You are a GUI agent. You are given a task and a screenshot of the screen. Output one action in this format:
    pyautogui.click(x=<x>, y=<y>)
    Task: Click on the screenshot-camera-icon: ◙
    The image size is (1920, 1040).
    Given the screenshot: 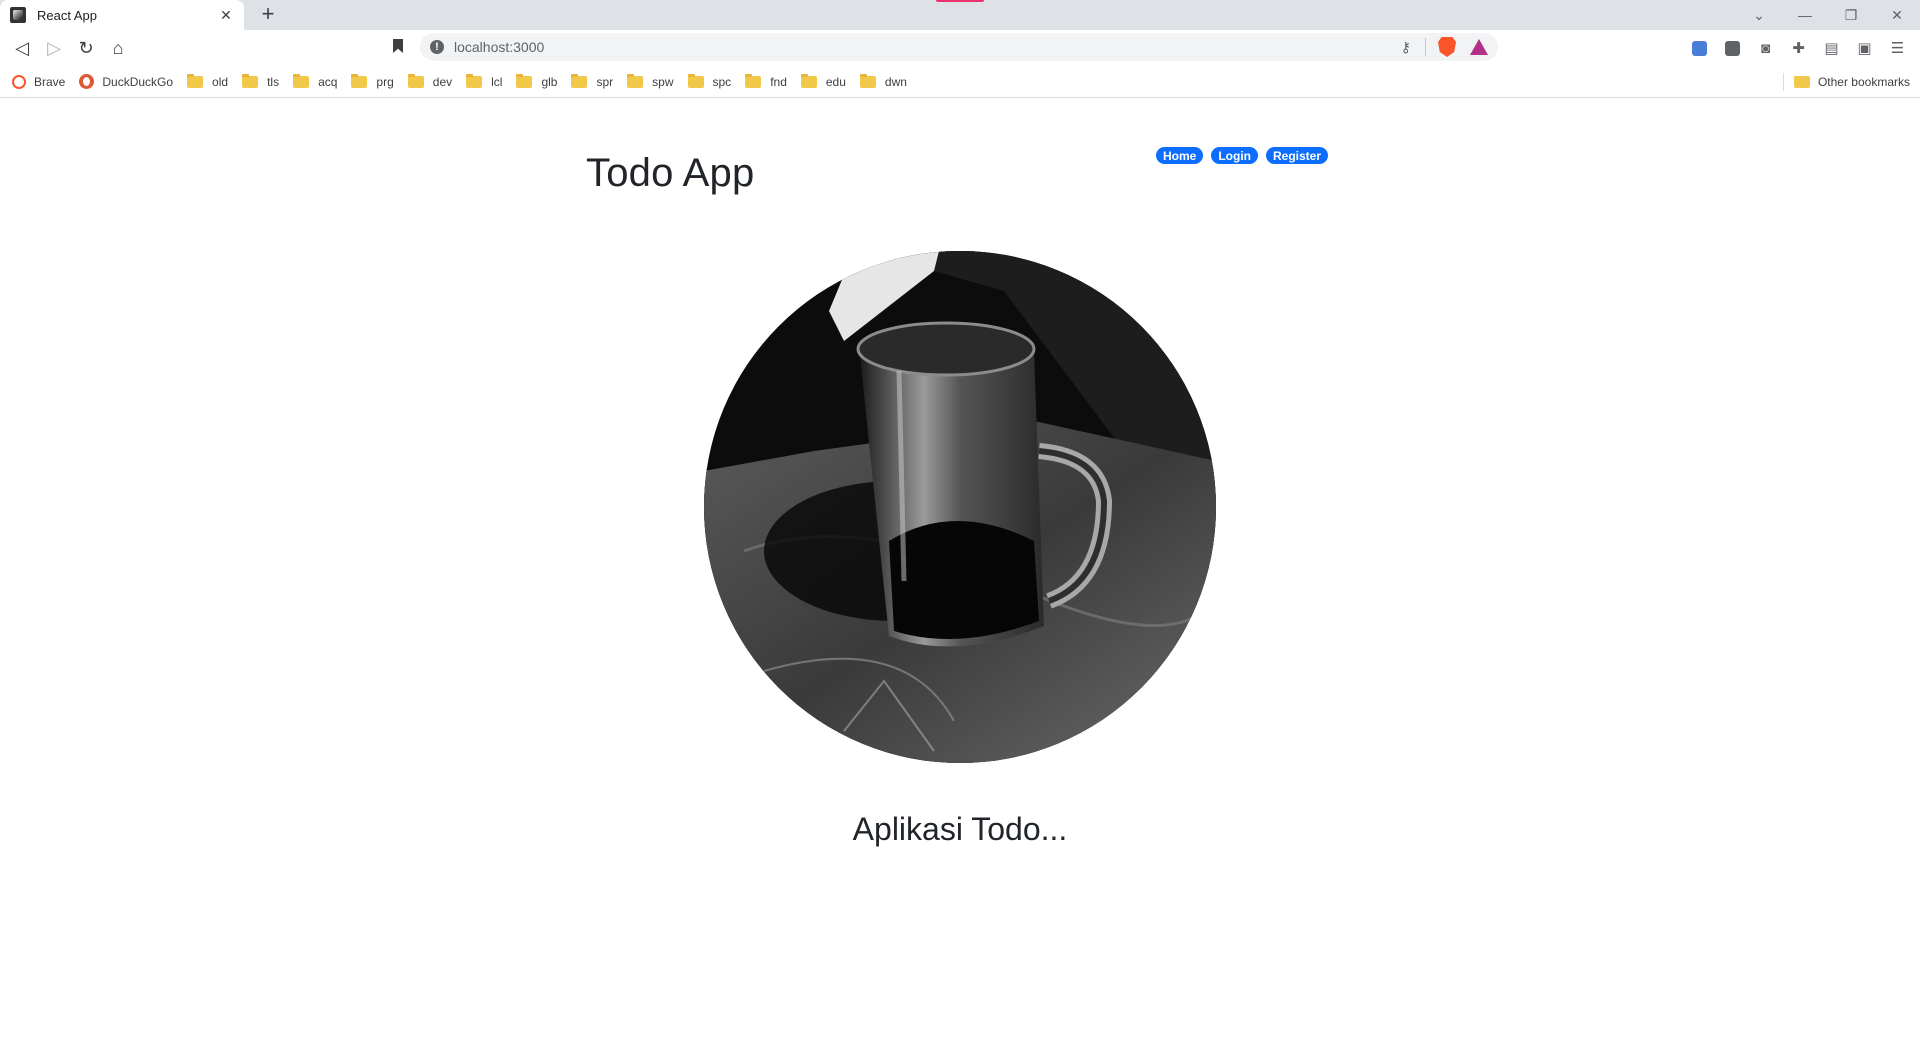 What is the action you would take?
    pyautogui.click(x=1765, y=48)
    